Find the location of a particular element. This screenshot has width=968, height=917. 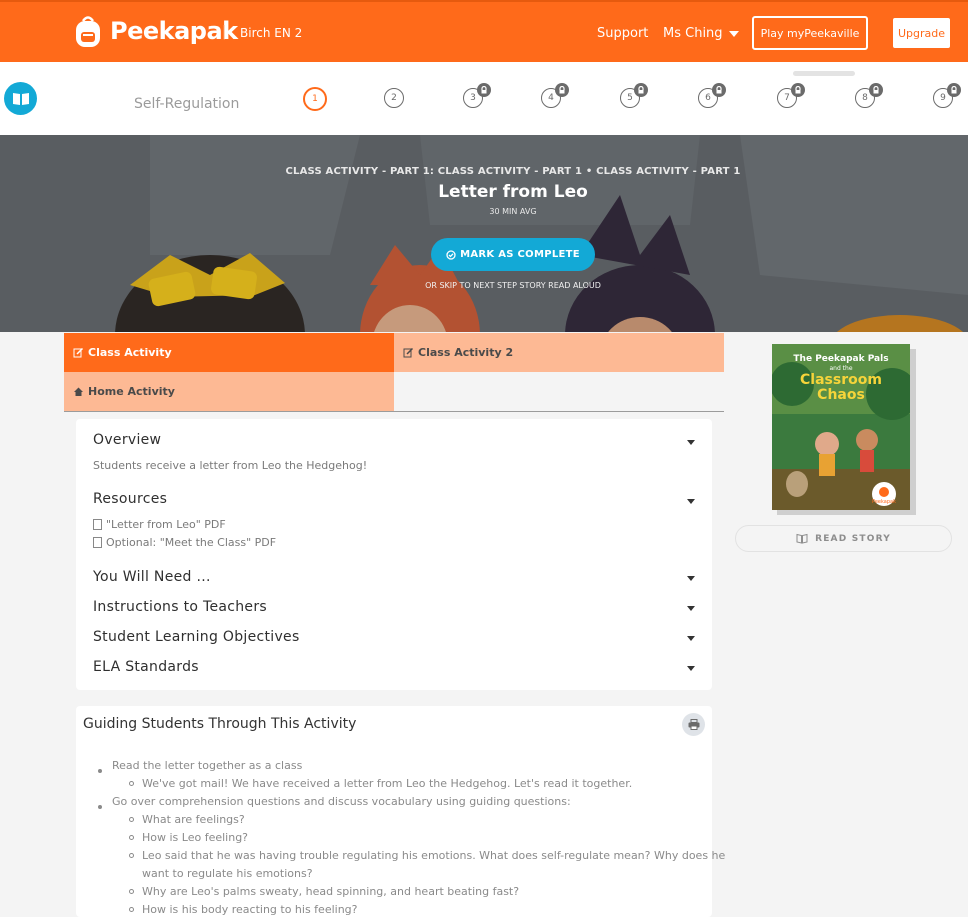

backpack-logo-icon is located at coordinates (88, 31).